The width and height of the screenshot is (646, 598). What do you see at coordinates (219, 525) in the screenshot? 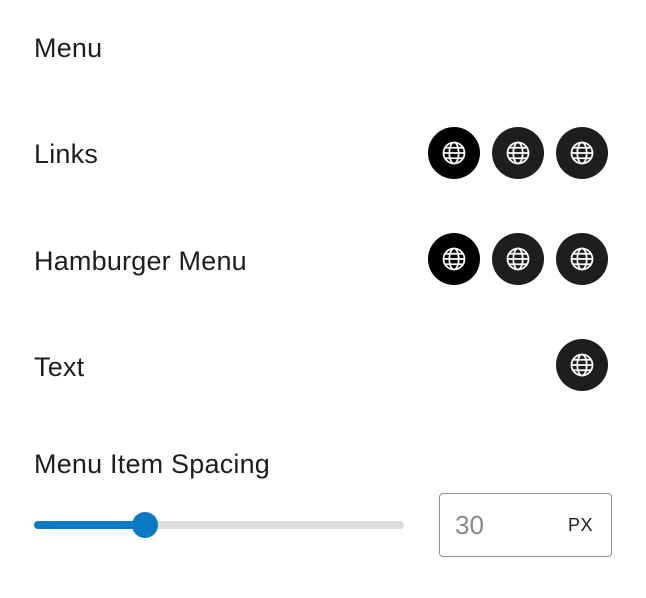
I see `menu-item-spacing-slider` at bounding box center [219, 525].